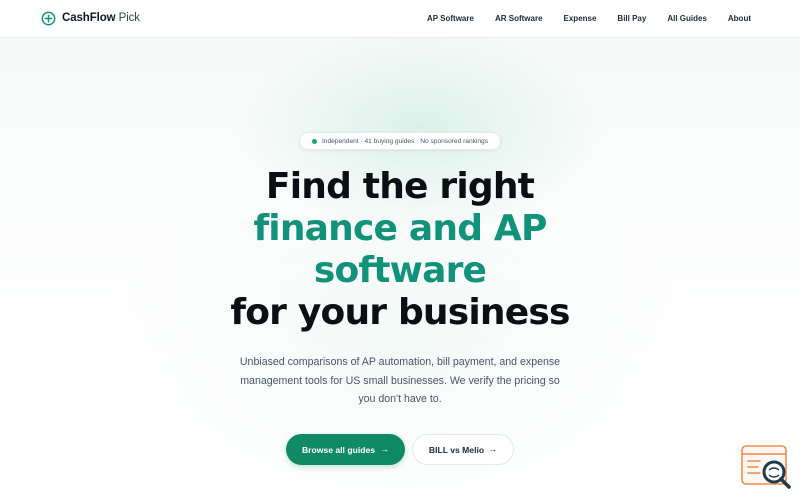 This screenshot has height=500, width=800. I want to click on search-chat-icon, so click(766, 467).